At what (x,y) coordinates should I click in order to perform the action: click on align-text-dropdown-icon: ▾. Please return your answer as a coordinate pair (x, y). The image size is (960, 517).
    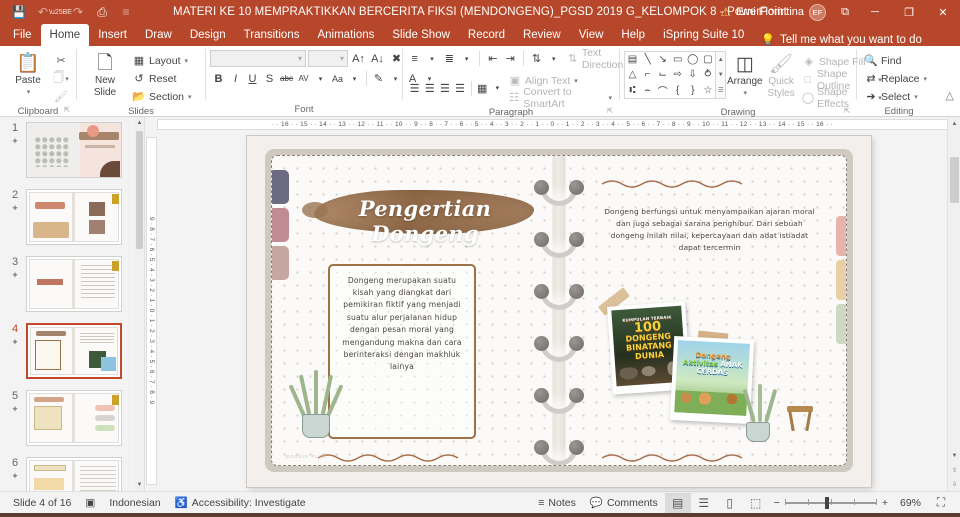
    Looking at the image, I should click on (576, 81).